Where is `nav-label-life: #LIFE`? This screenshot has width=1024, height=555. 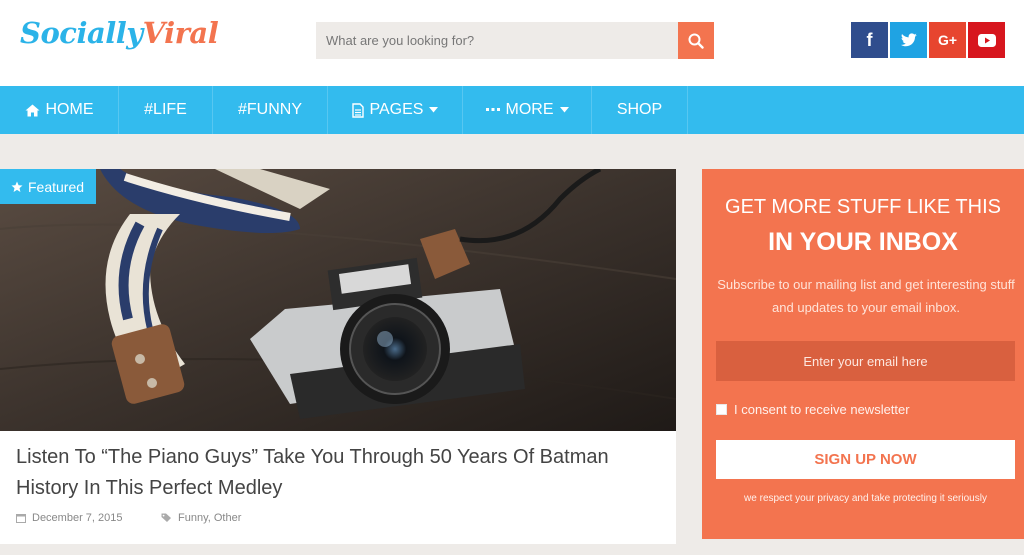 nav-label-life: #LIFE is located at coordinates (165, 109).